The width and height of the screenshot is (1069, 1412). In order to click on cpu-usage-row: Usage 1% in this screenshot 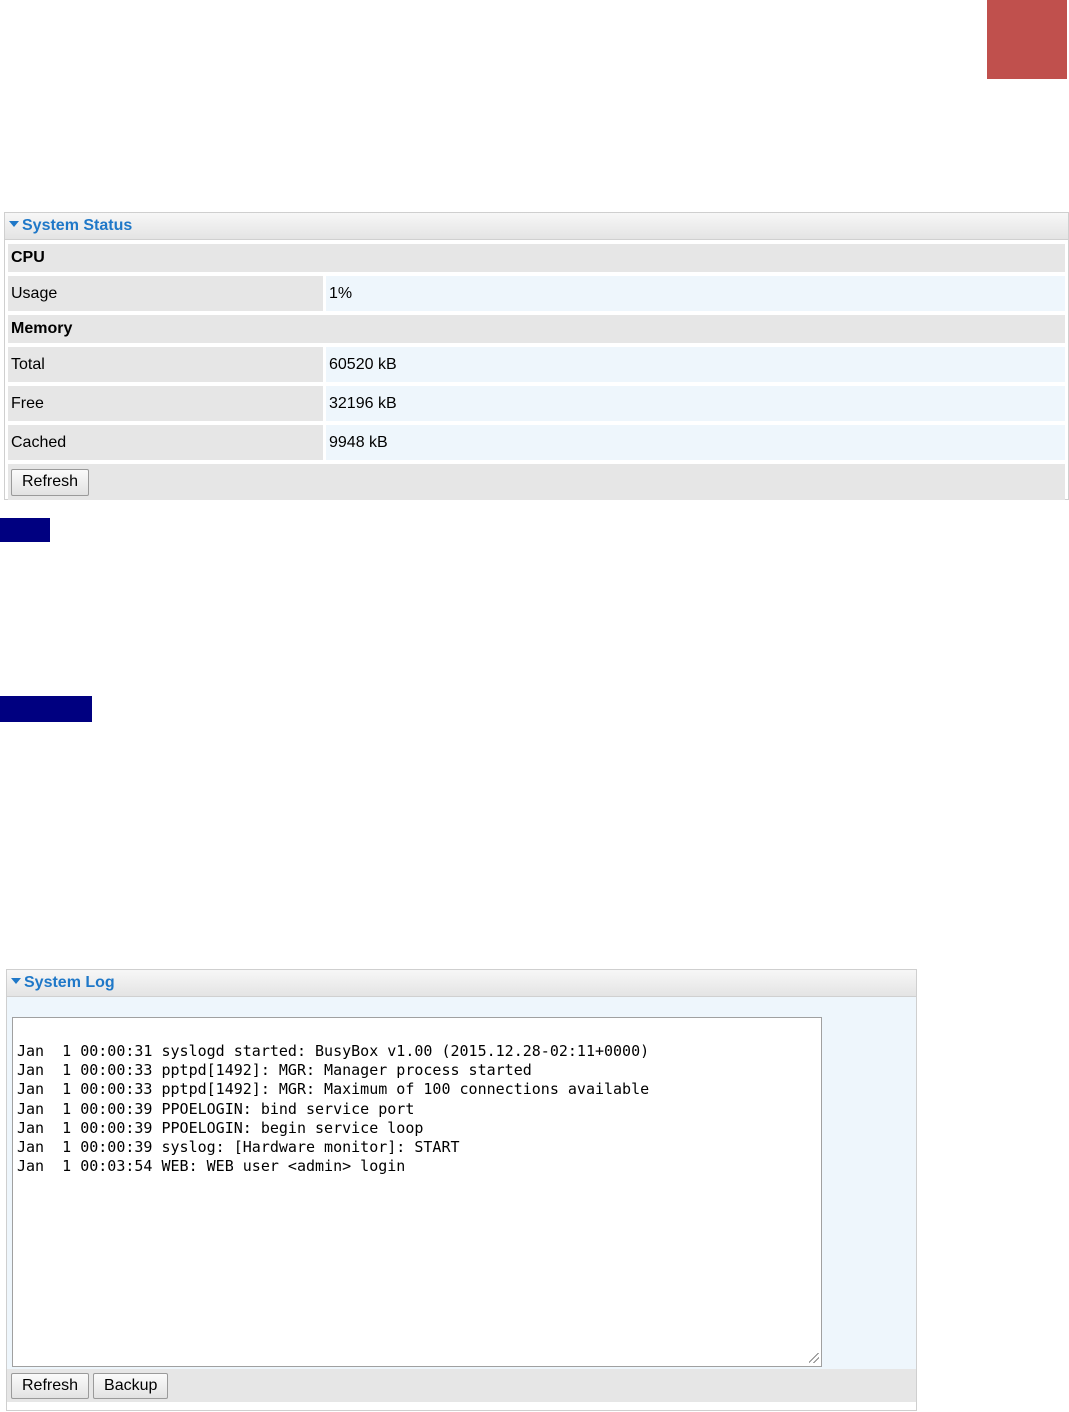, I will do `click(536, 293)`.